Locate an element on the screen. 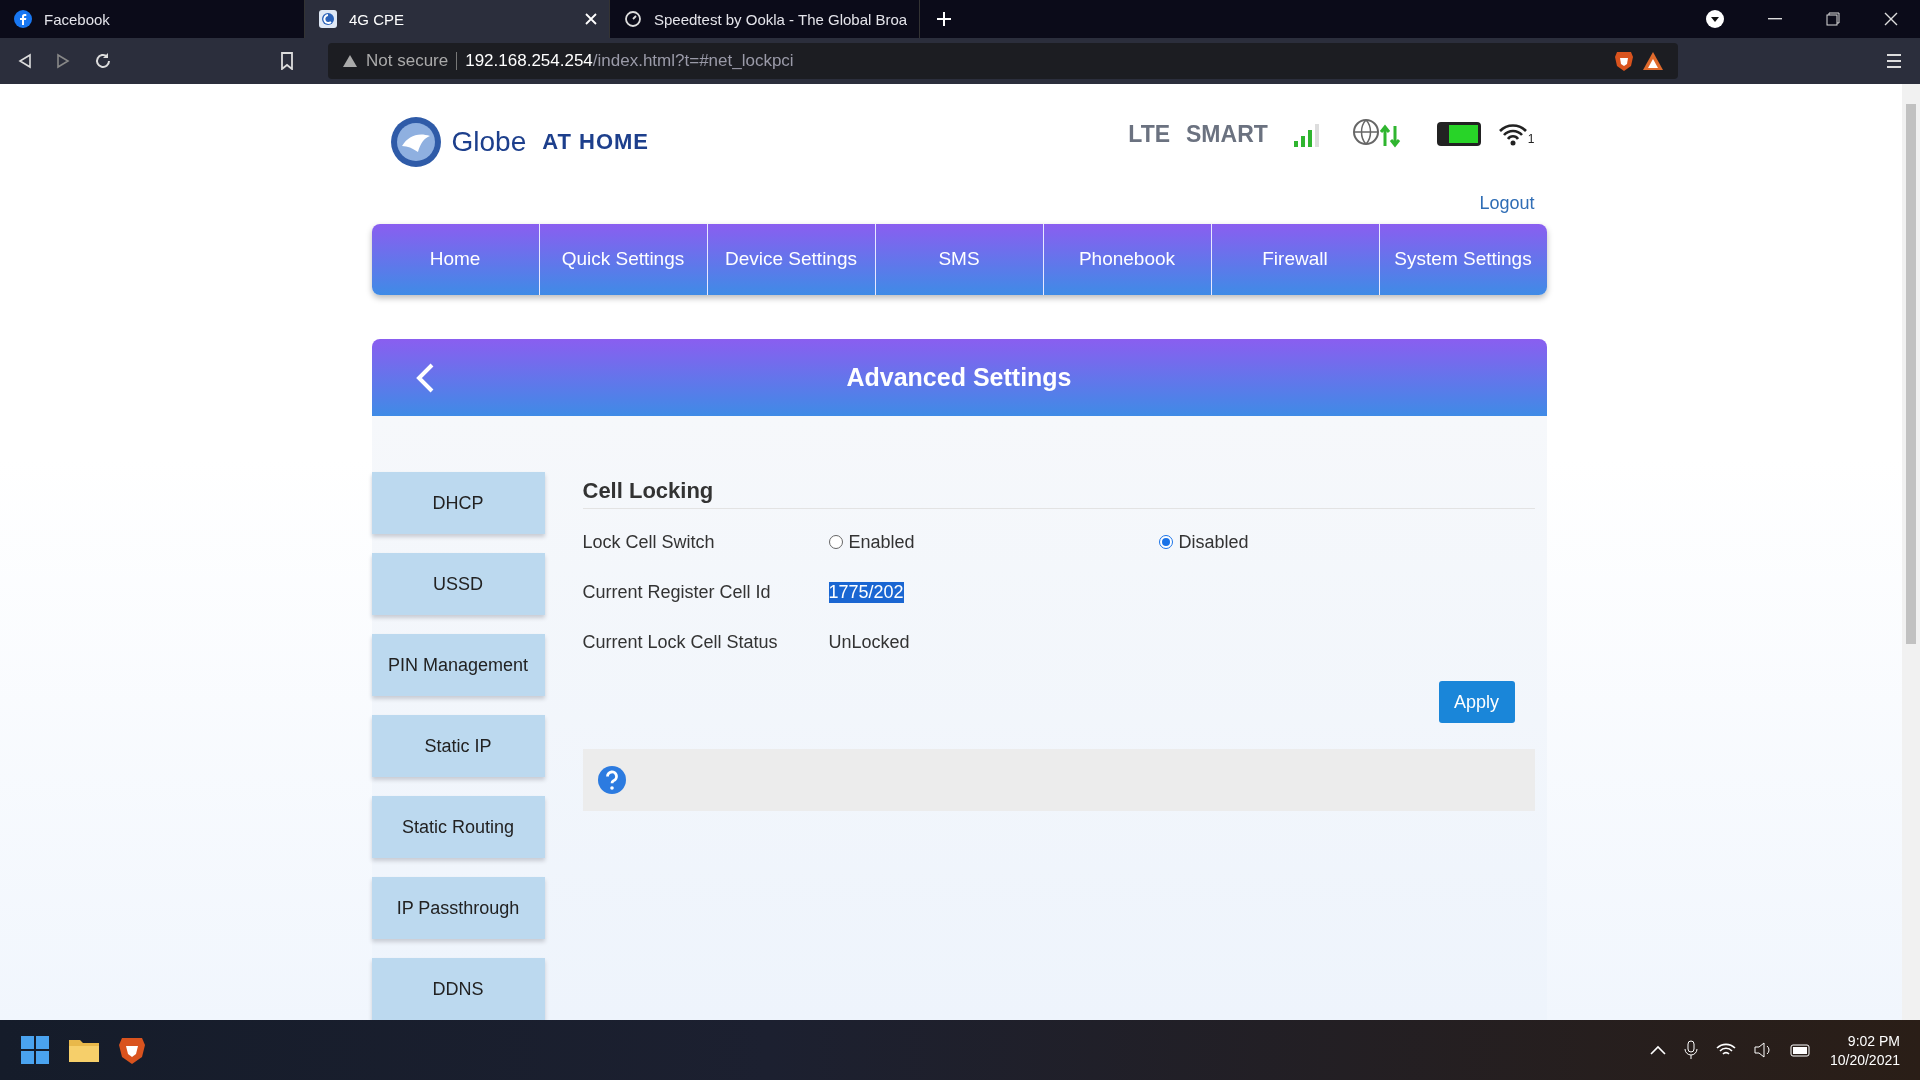 The image size is (1920, 1080). logo-tagline: AT HOME is located at coordinates (596, 142).